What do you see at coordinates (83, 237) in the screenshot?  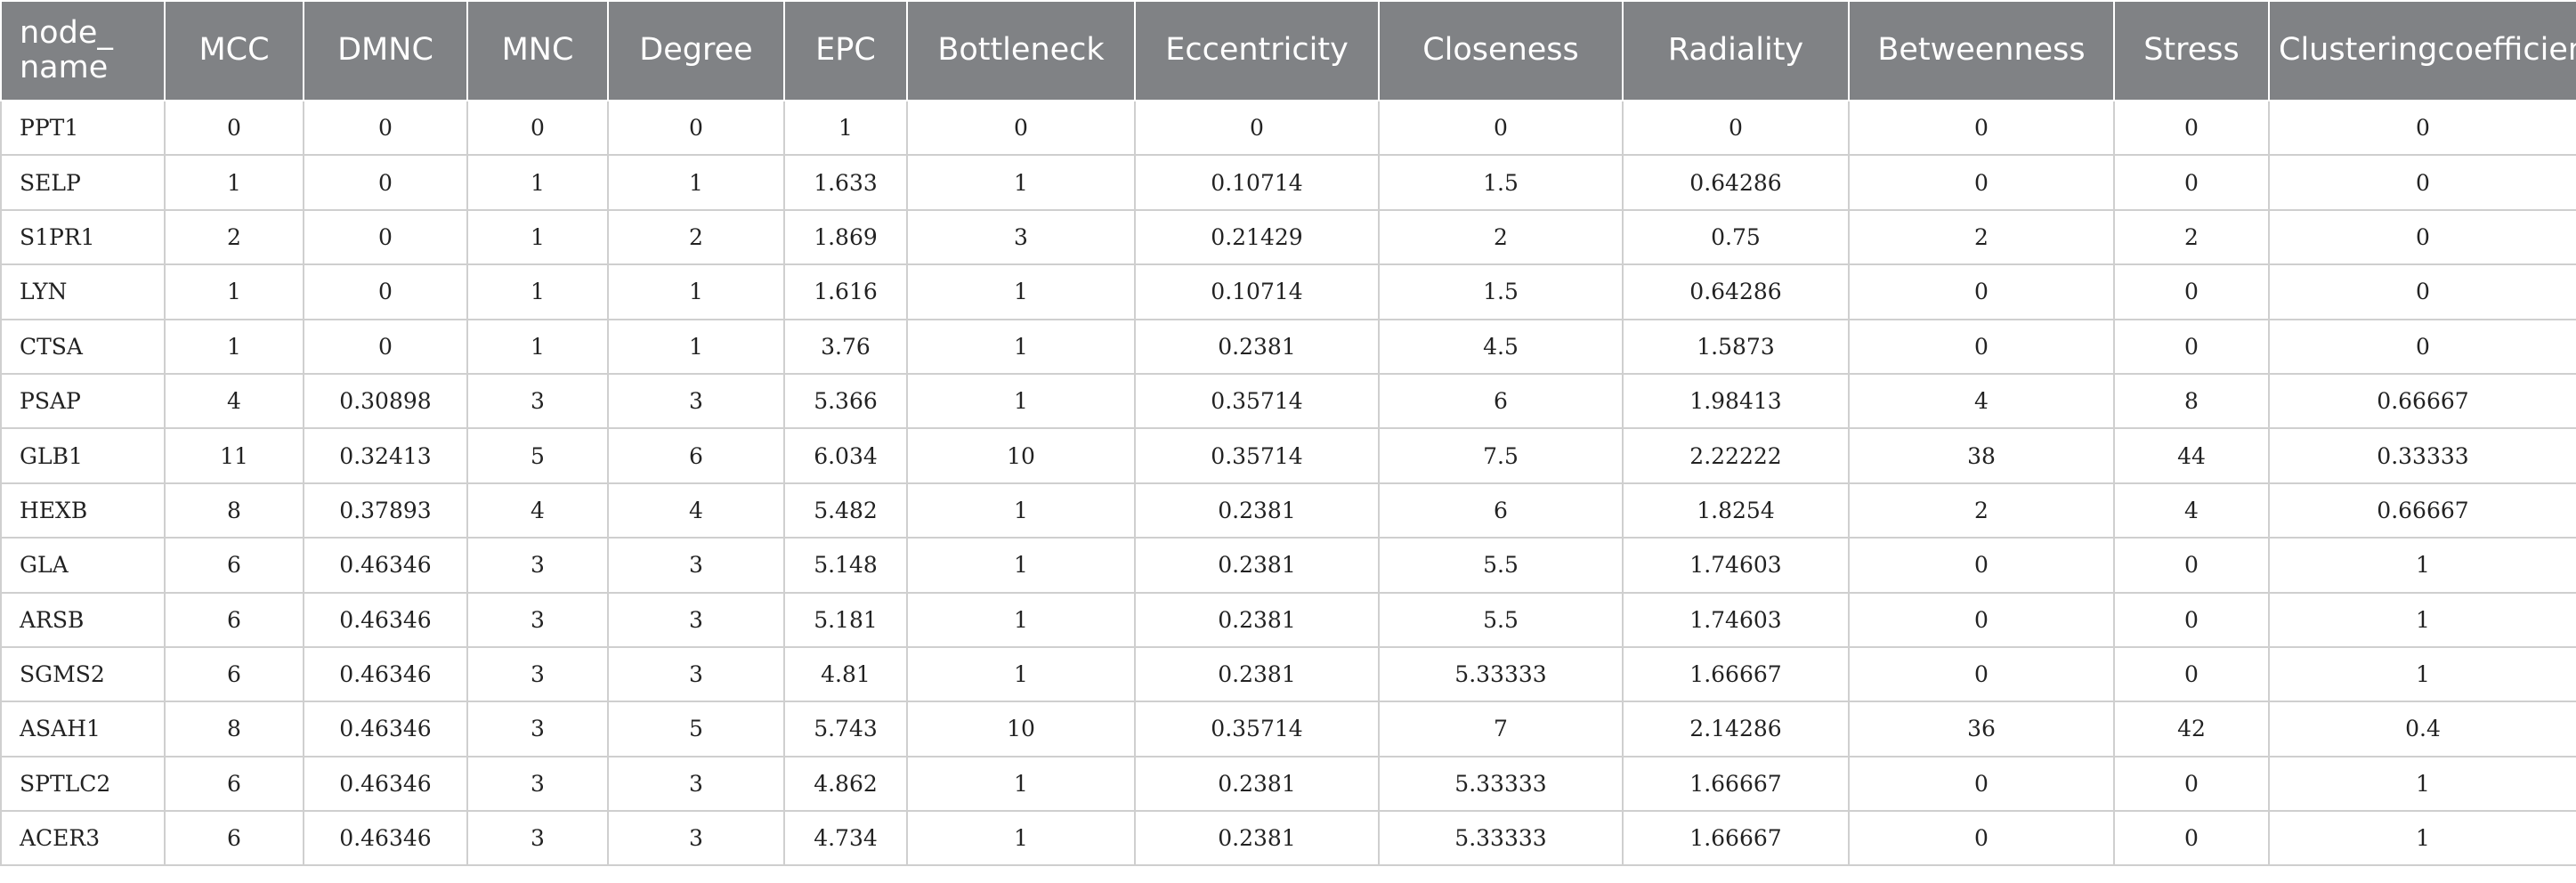 I see `cell-node-name: S1PR1` at bounding box center [83, 237].